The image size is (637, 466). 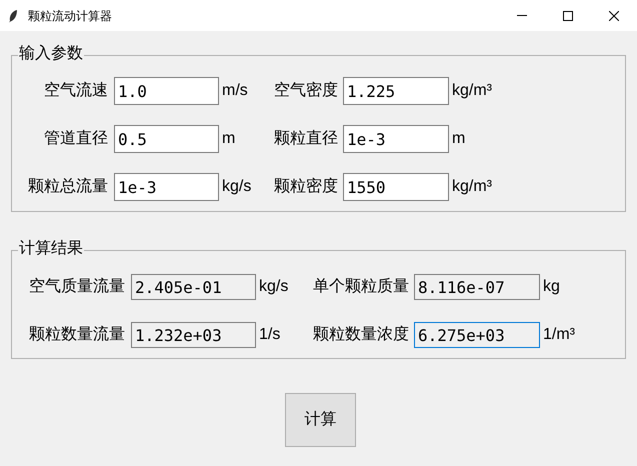 What do you see at coordinates (558, 335) in the screenshot?
I see `unit-label: 1/m³` at bounding box center [558, 335].